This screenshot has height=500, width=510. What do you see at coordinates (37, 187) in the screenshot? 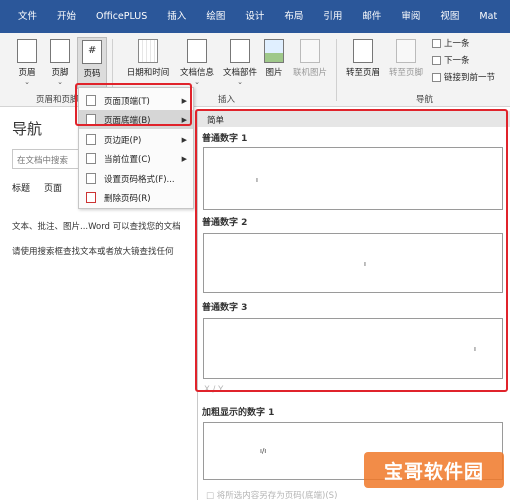
I see `navigation-tabs: 标题 页面` at bounding box center [37, 187].